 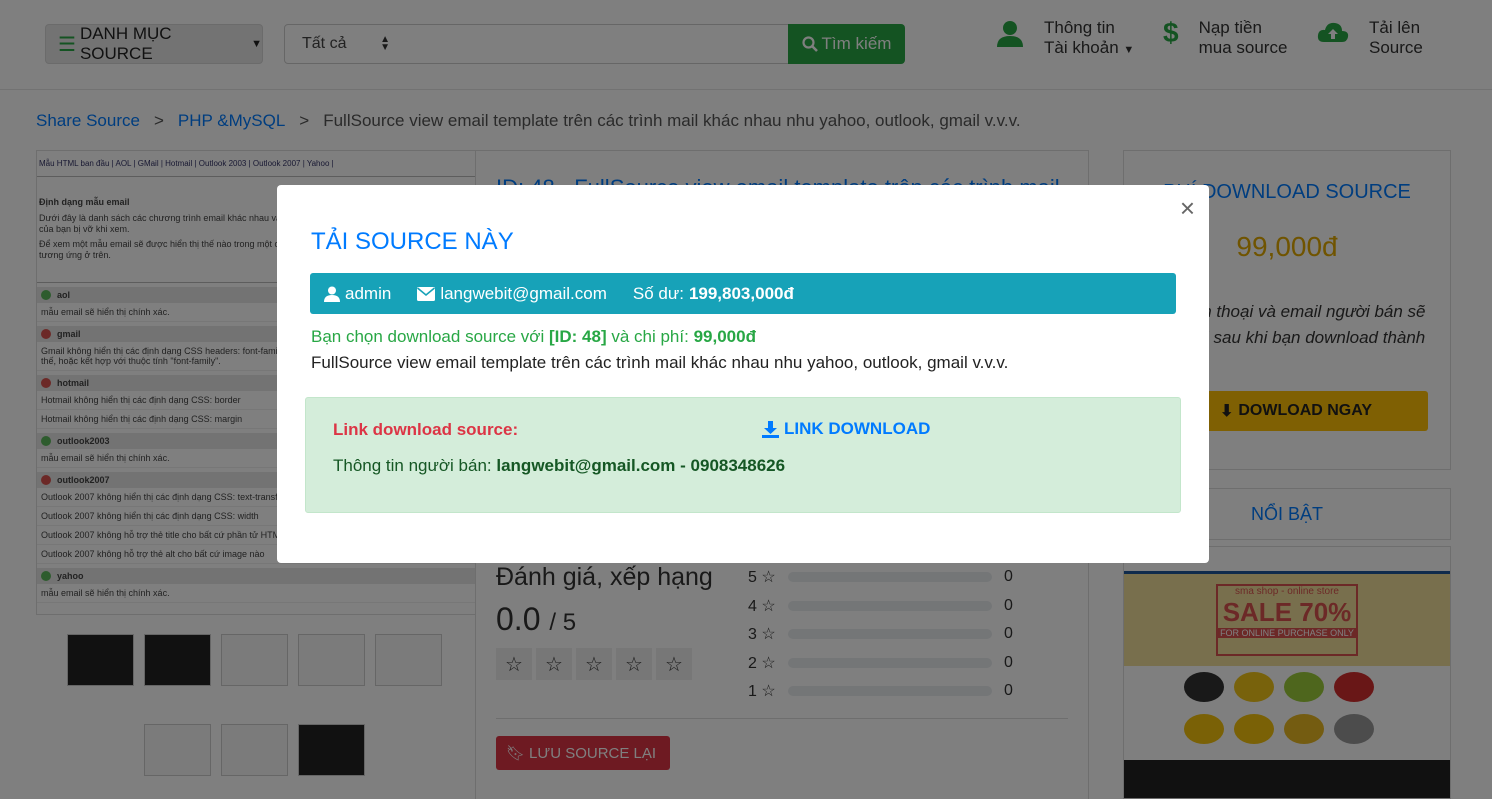 I want to click on link-download-button: LINK DOWNLOAD, so click(x=846, y=429).